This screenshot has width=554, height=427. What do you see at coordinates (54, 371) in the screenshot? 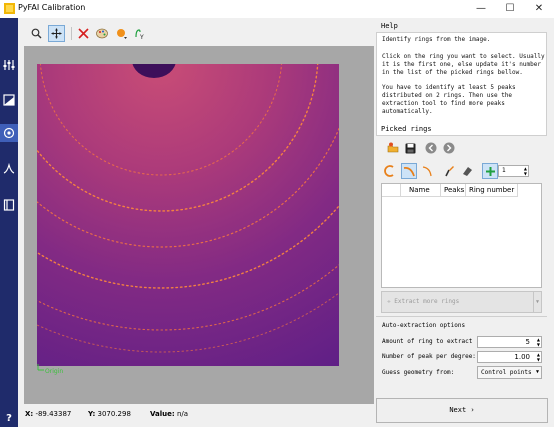
I see `origin-label: Origin` at bounding box center [54, 371].